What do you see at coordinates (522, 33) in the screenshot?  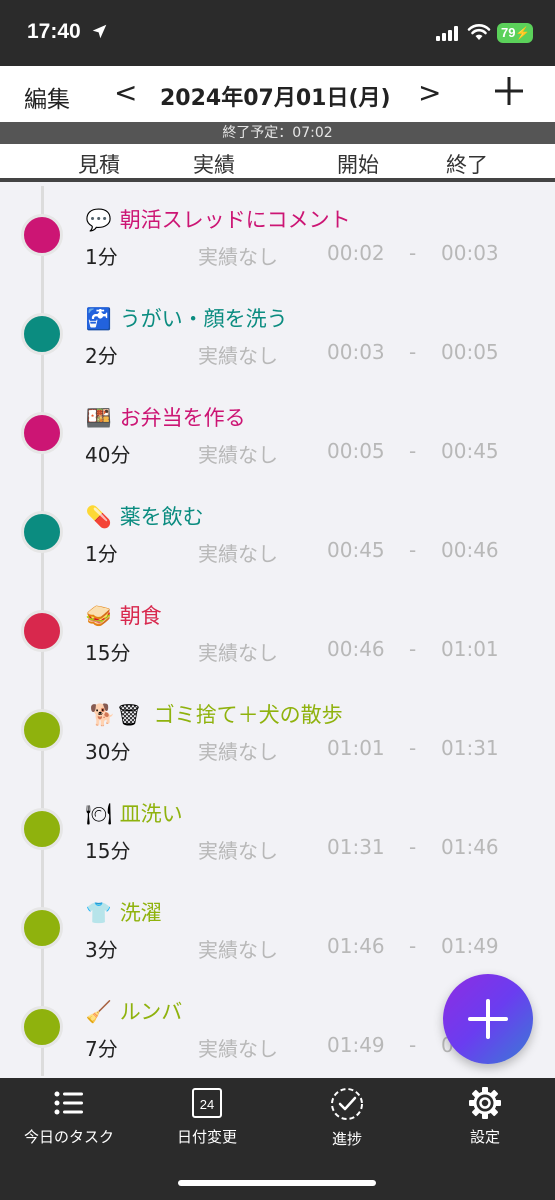 I see `charging-bolt-icon: ⚡` at bounding box center [522, 33].